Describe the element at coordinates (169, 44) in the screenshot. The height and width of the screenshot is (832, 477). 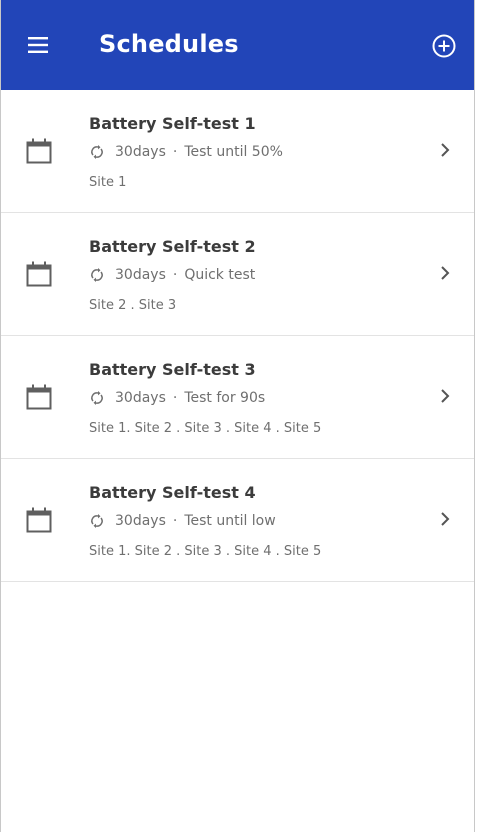
I see `page-title: Schedules` at that location.